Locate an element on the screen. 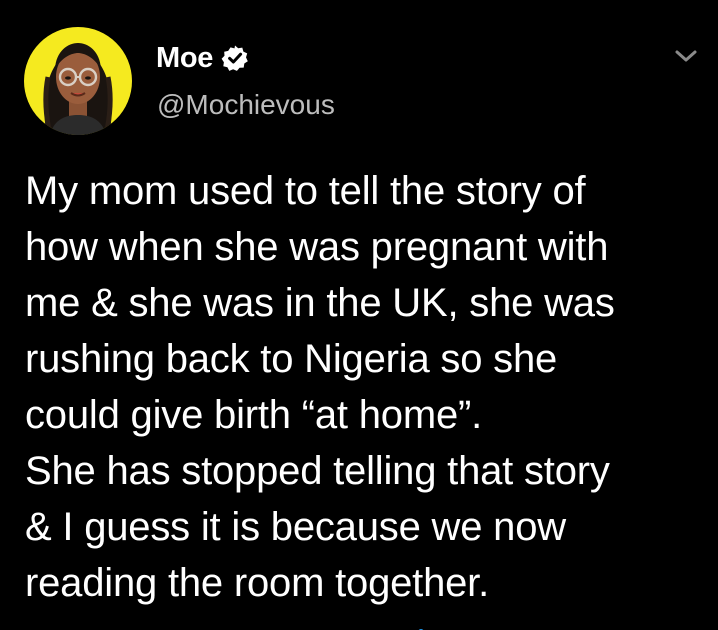  bitmoji-avatar-icon is located at coordinates (78, 89).